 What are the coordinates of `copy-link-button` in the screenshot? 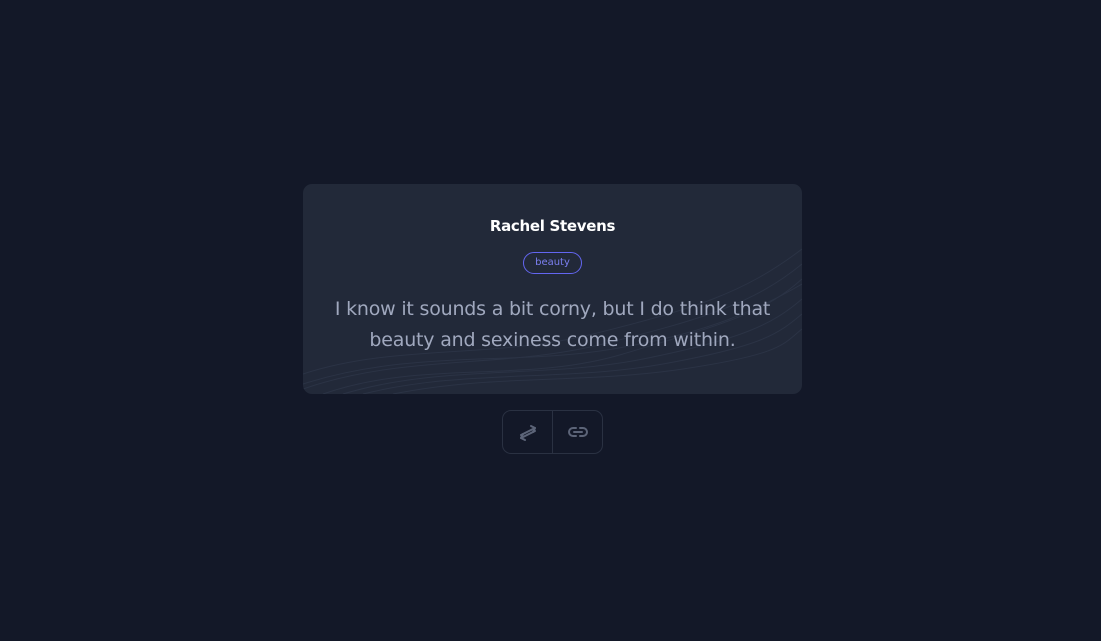 It's located at (577, 432).